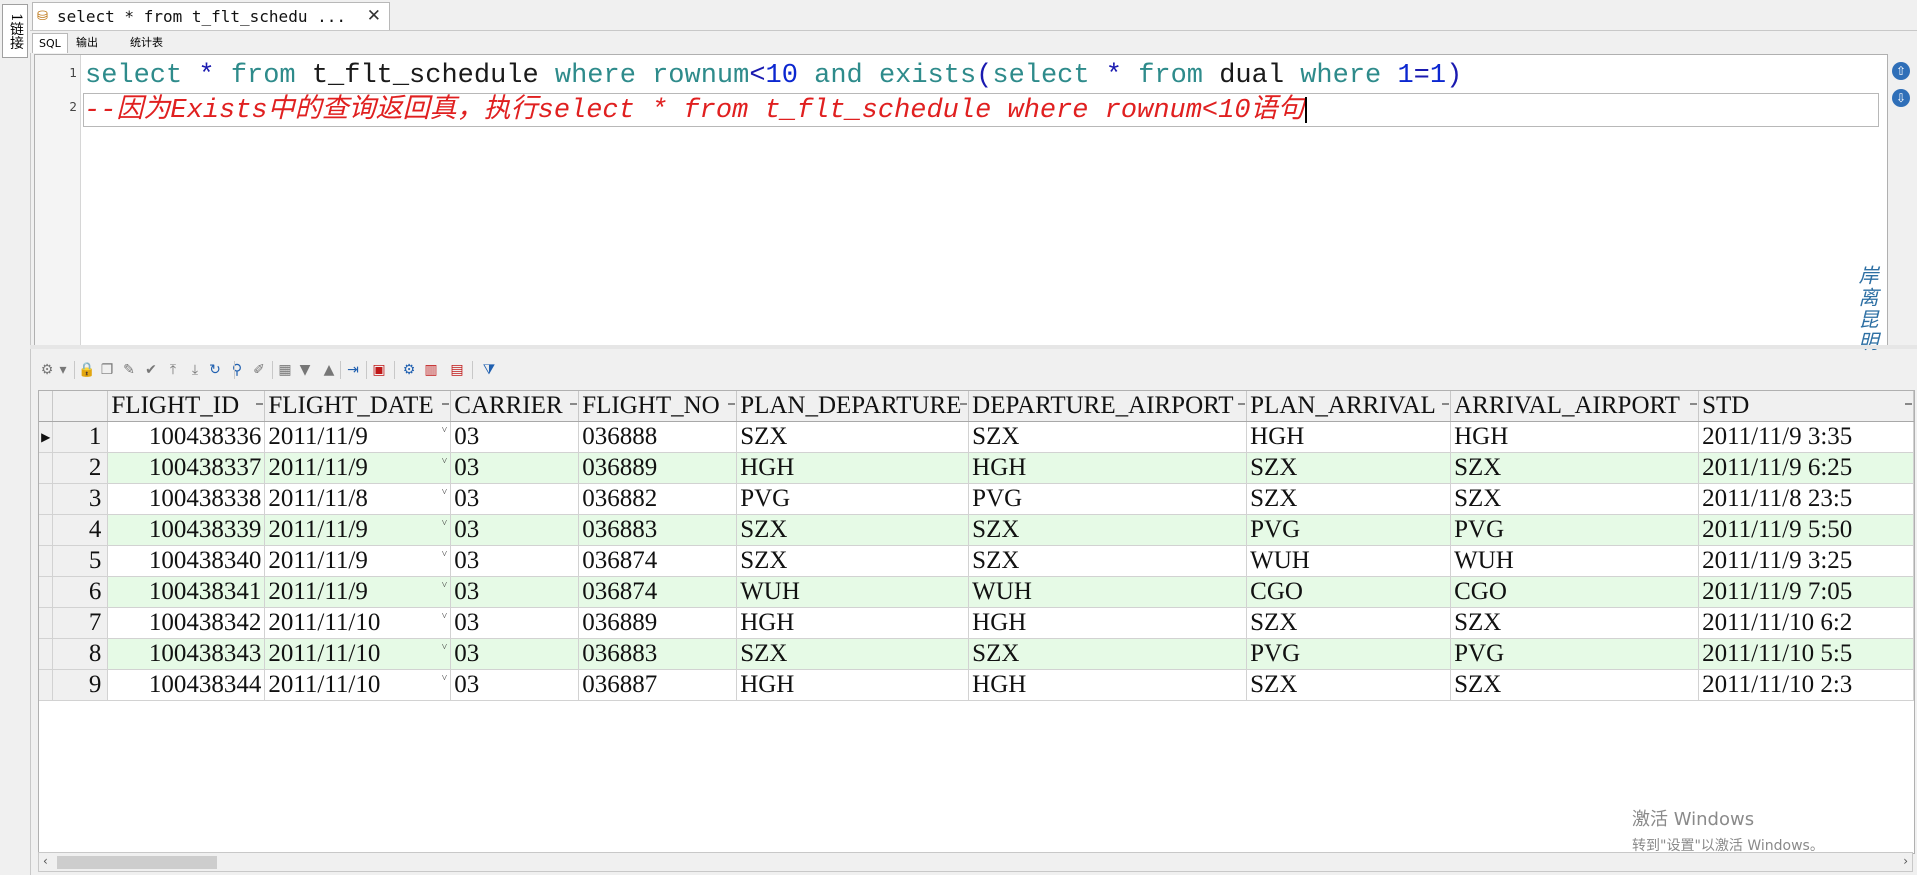  Describe the element at coordinates (237, 370) in the screenshot. I see `find-icon: ⚲` at that location.